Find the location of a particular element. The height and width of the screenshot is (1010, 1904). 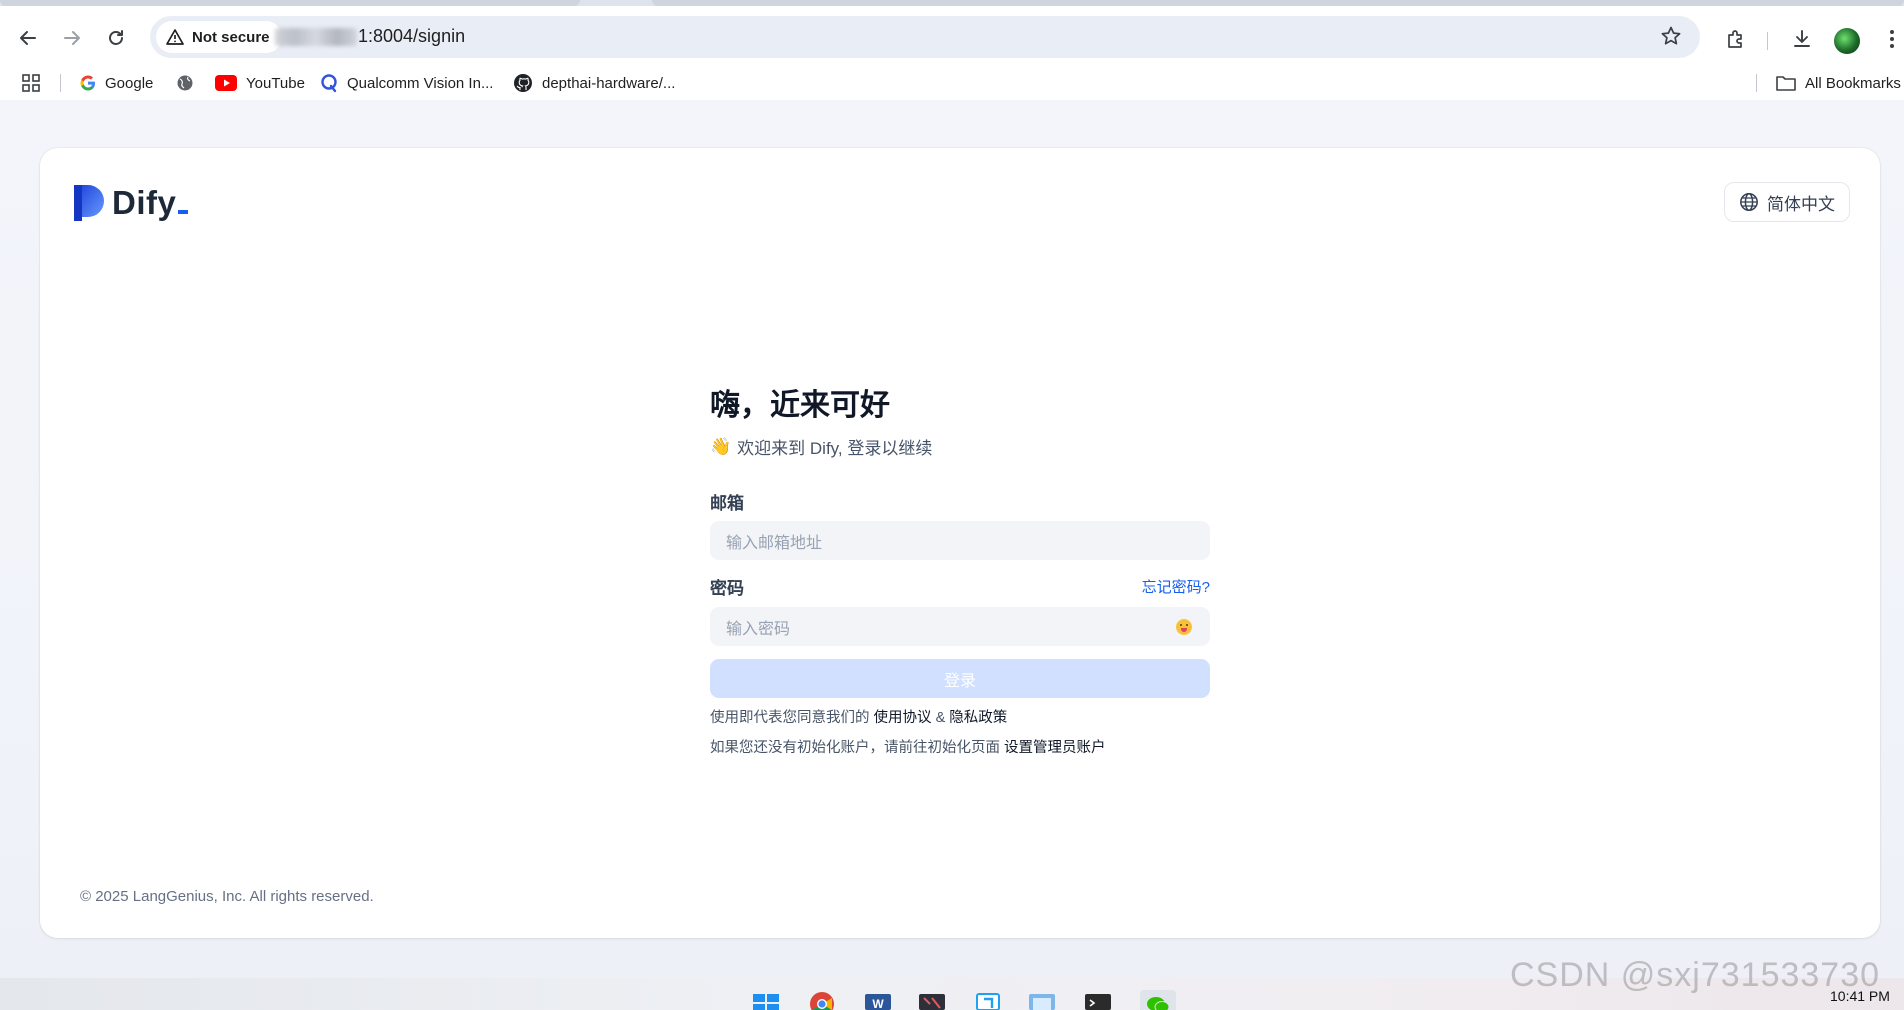

show-password-icon is located at coordinates (1184, 627).